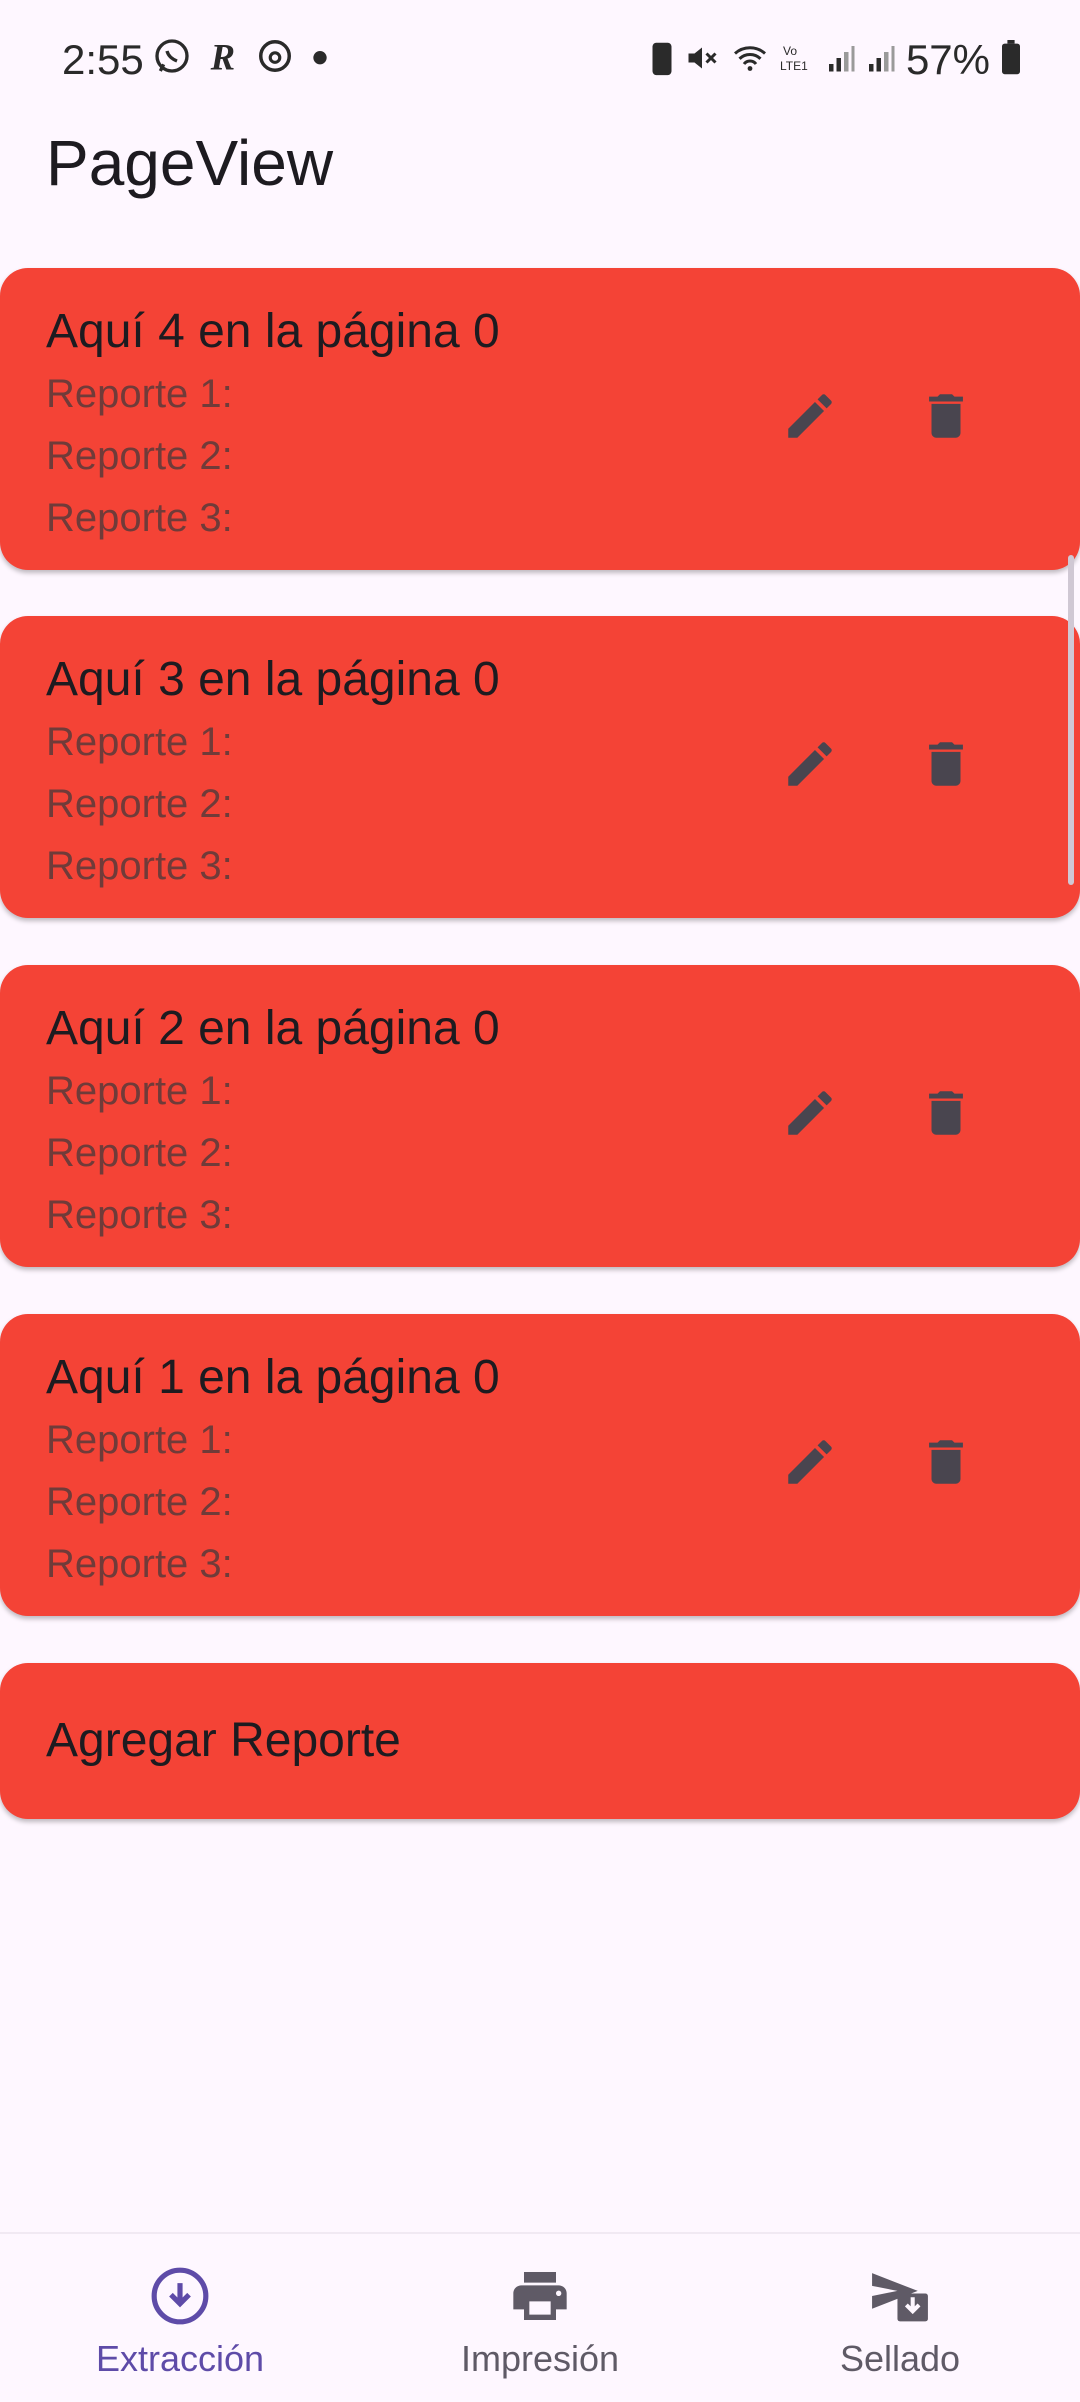 The image size is (1080, 2402). I want to click on nav-item-sellado: Sellado, so click(900, 2318).